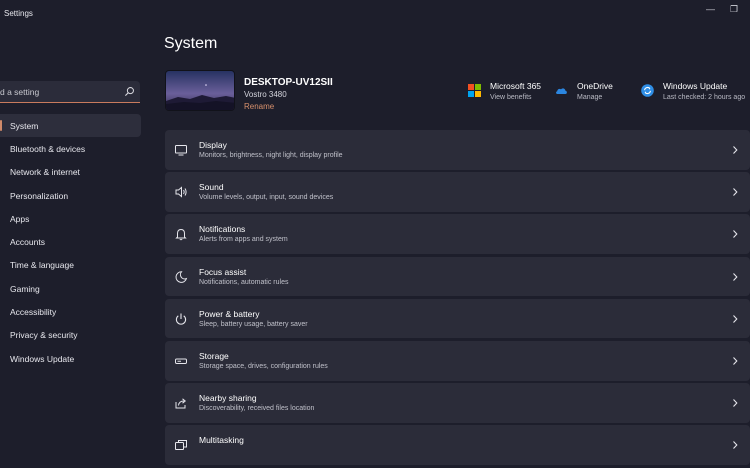 Image resolution: width=750 pixels, height=468 pixels. I want to click on device-model: Vostro 3480, so click(265, 94).